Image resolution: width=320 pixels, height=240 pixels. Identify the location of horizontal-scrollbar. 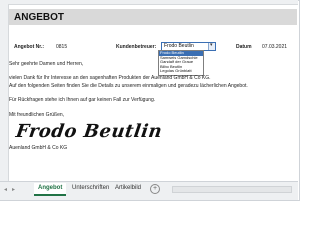
(232, 189).